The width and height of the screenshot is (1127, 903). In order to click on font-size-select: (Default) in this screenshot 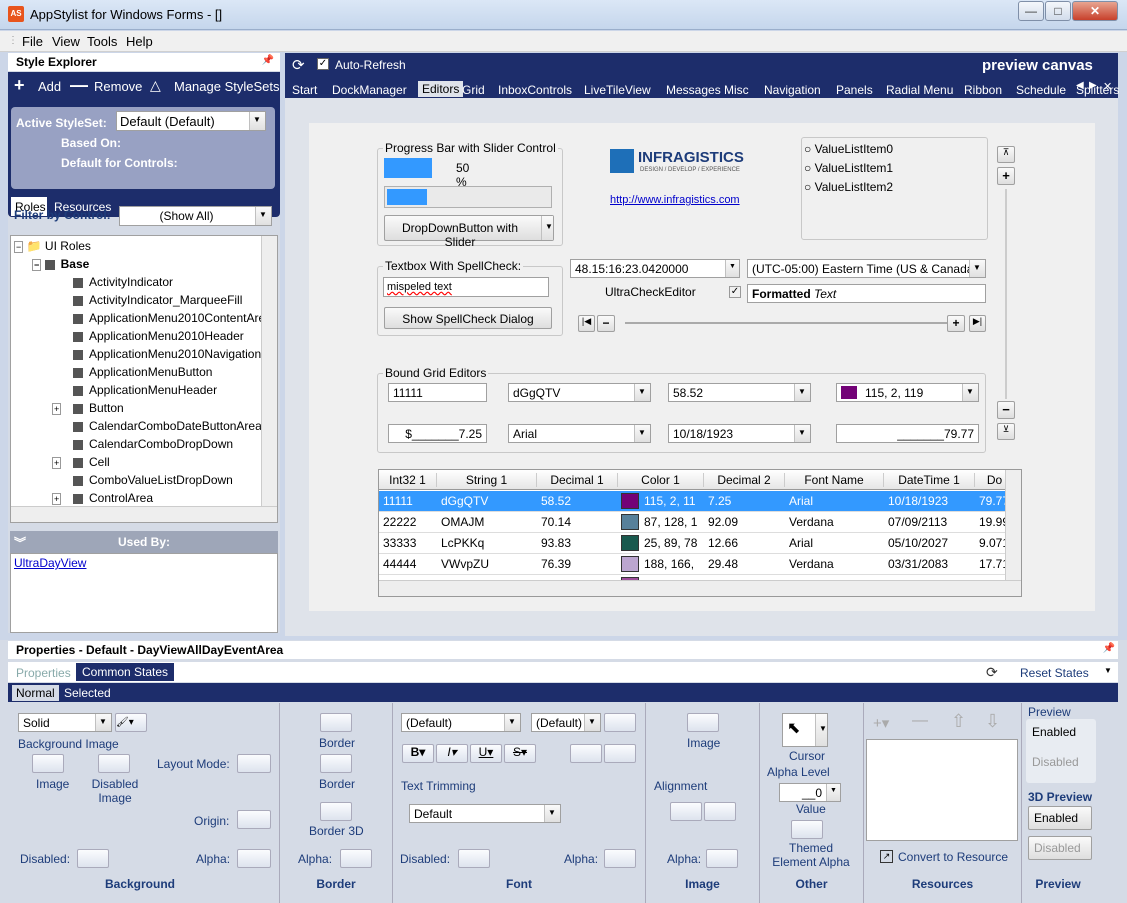, I will do `click(566, 722)`.